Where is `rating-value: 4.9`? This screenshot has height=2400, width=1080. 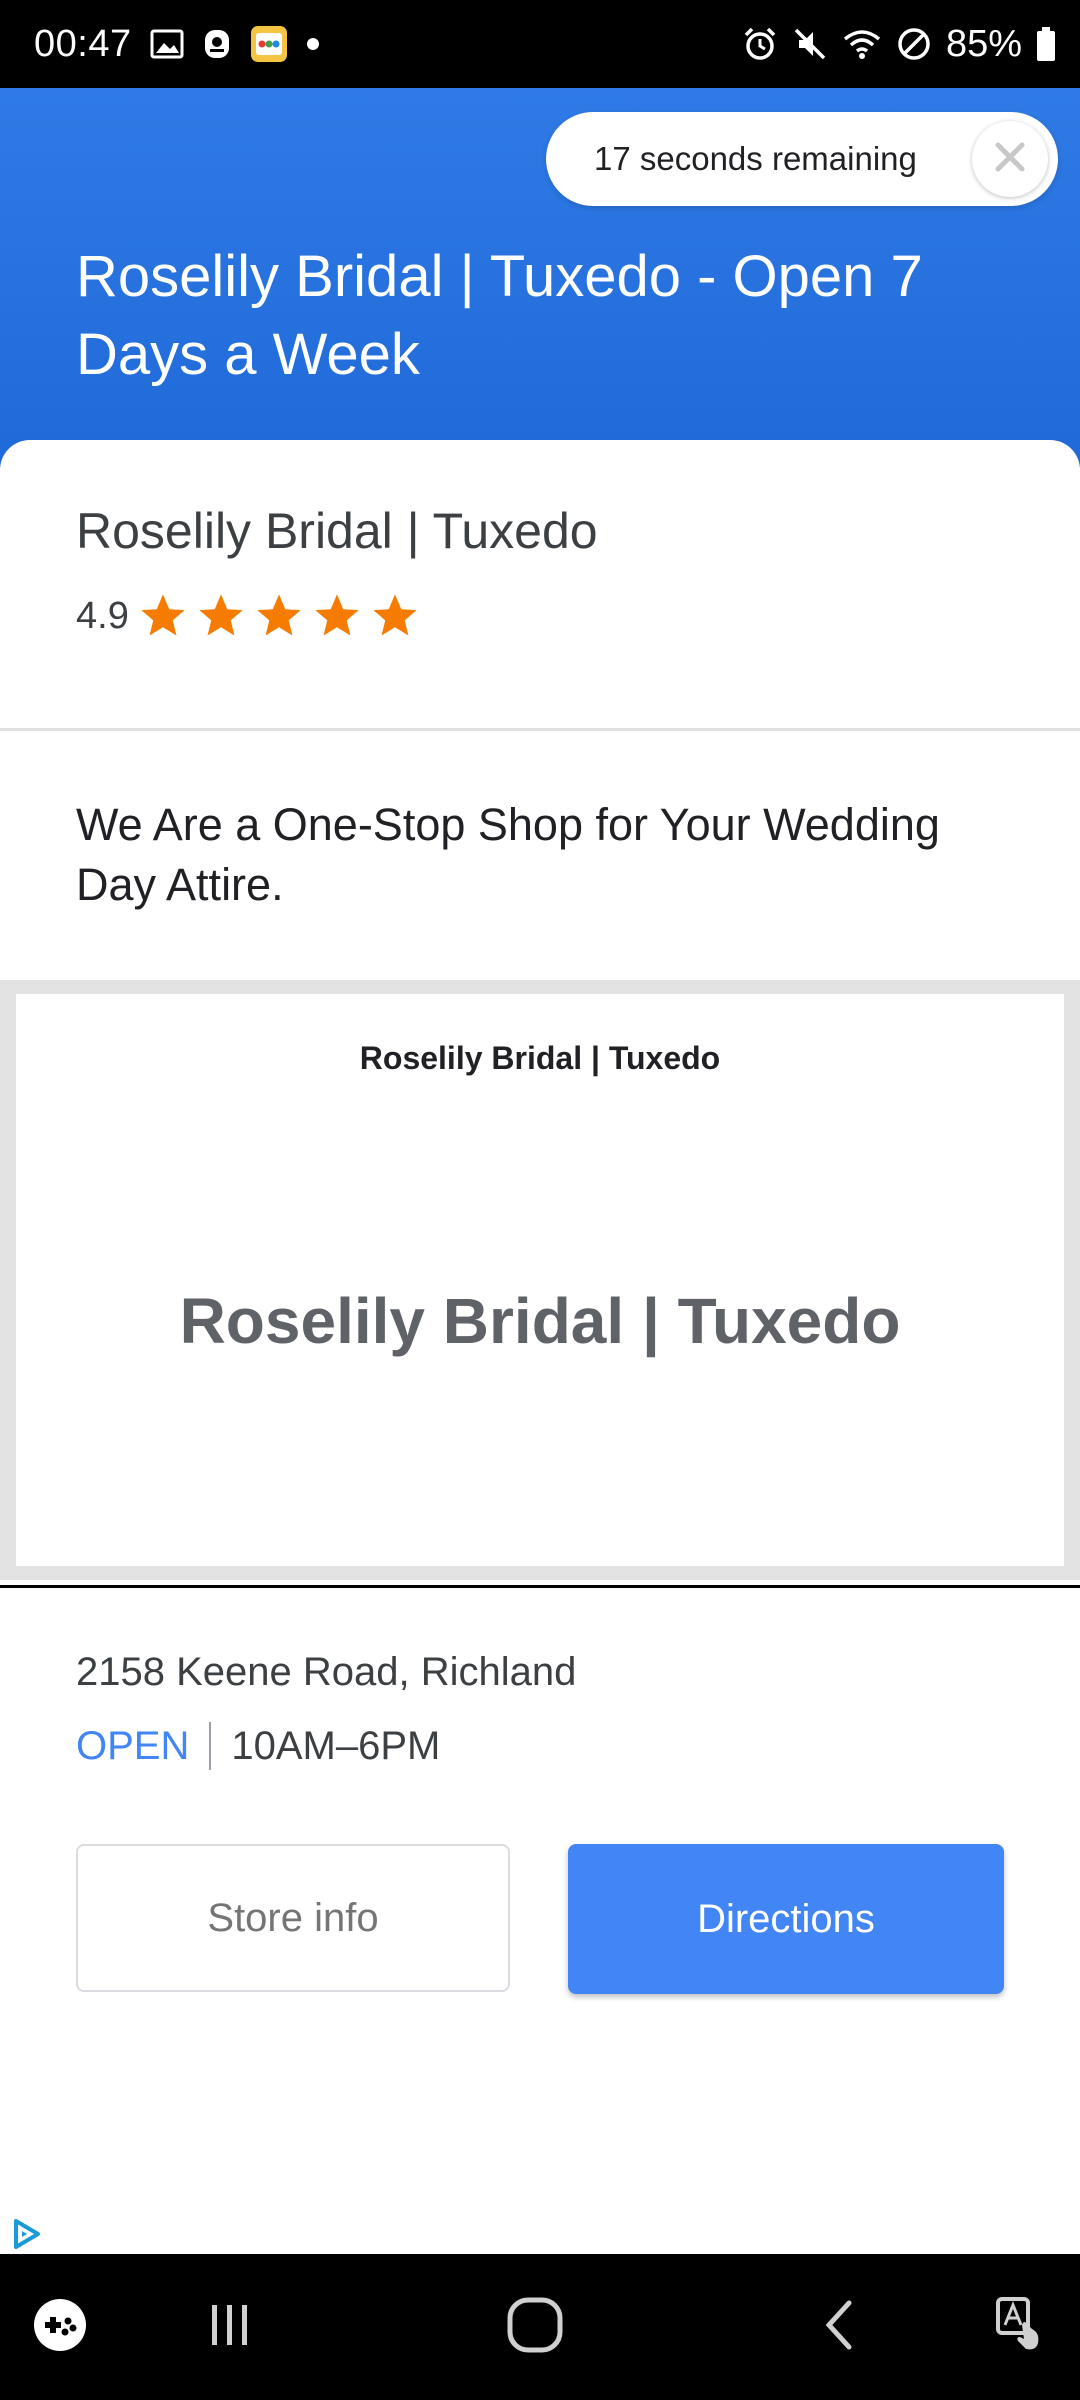 rating-value: 4.9 is located at coordinates (102, 615).